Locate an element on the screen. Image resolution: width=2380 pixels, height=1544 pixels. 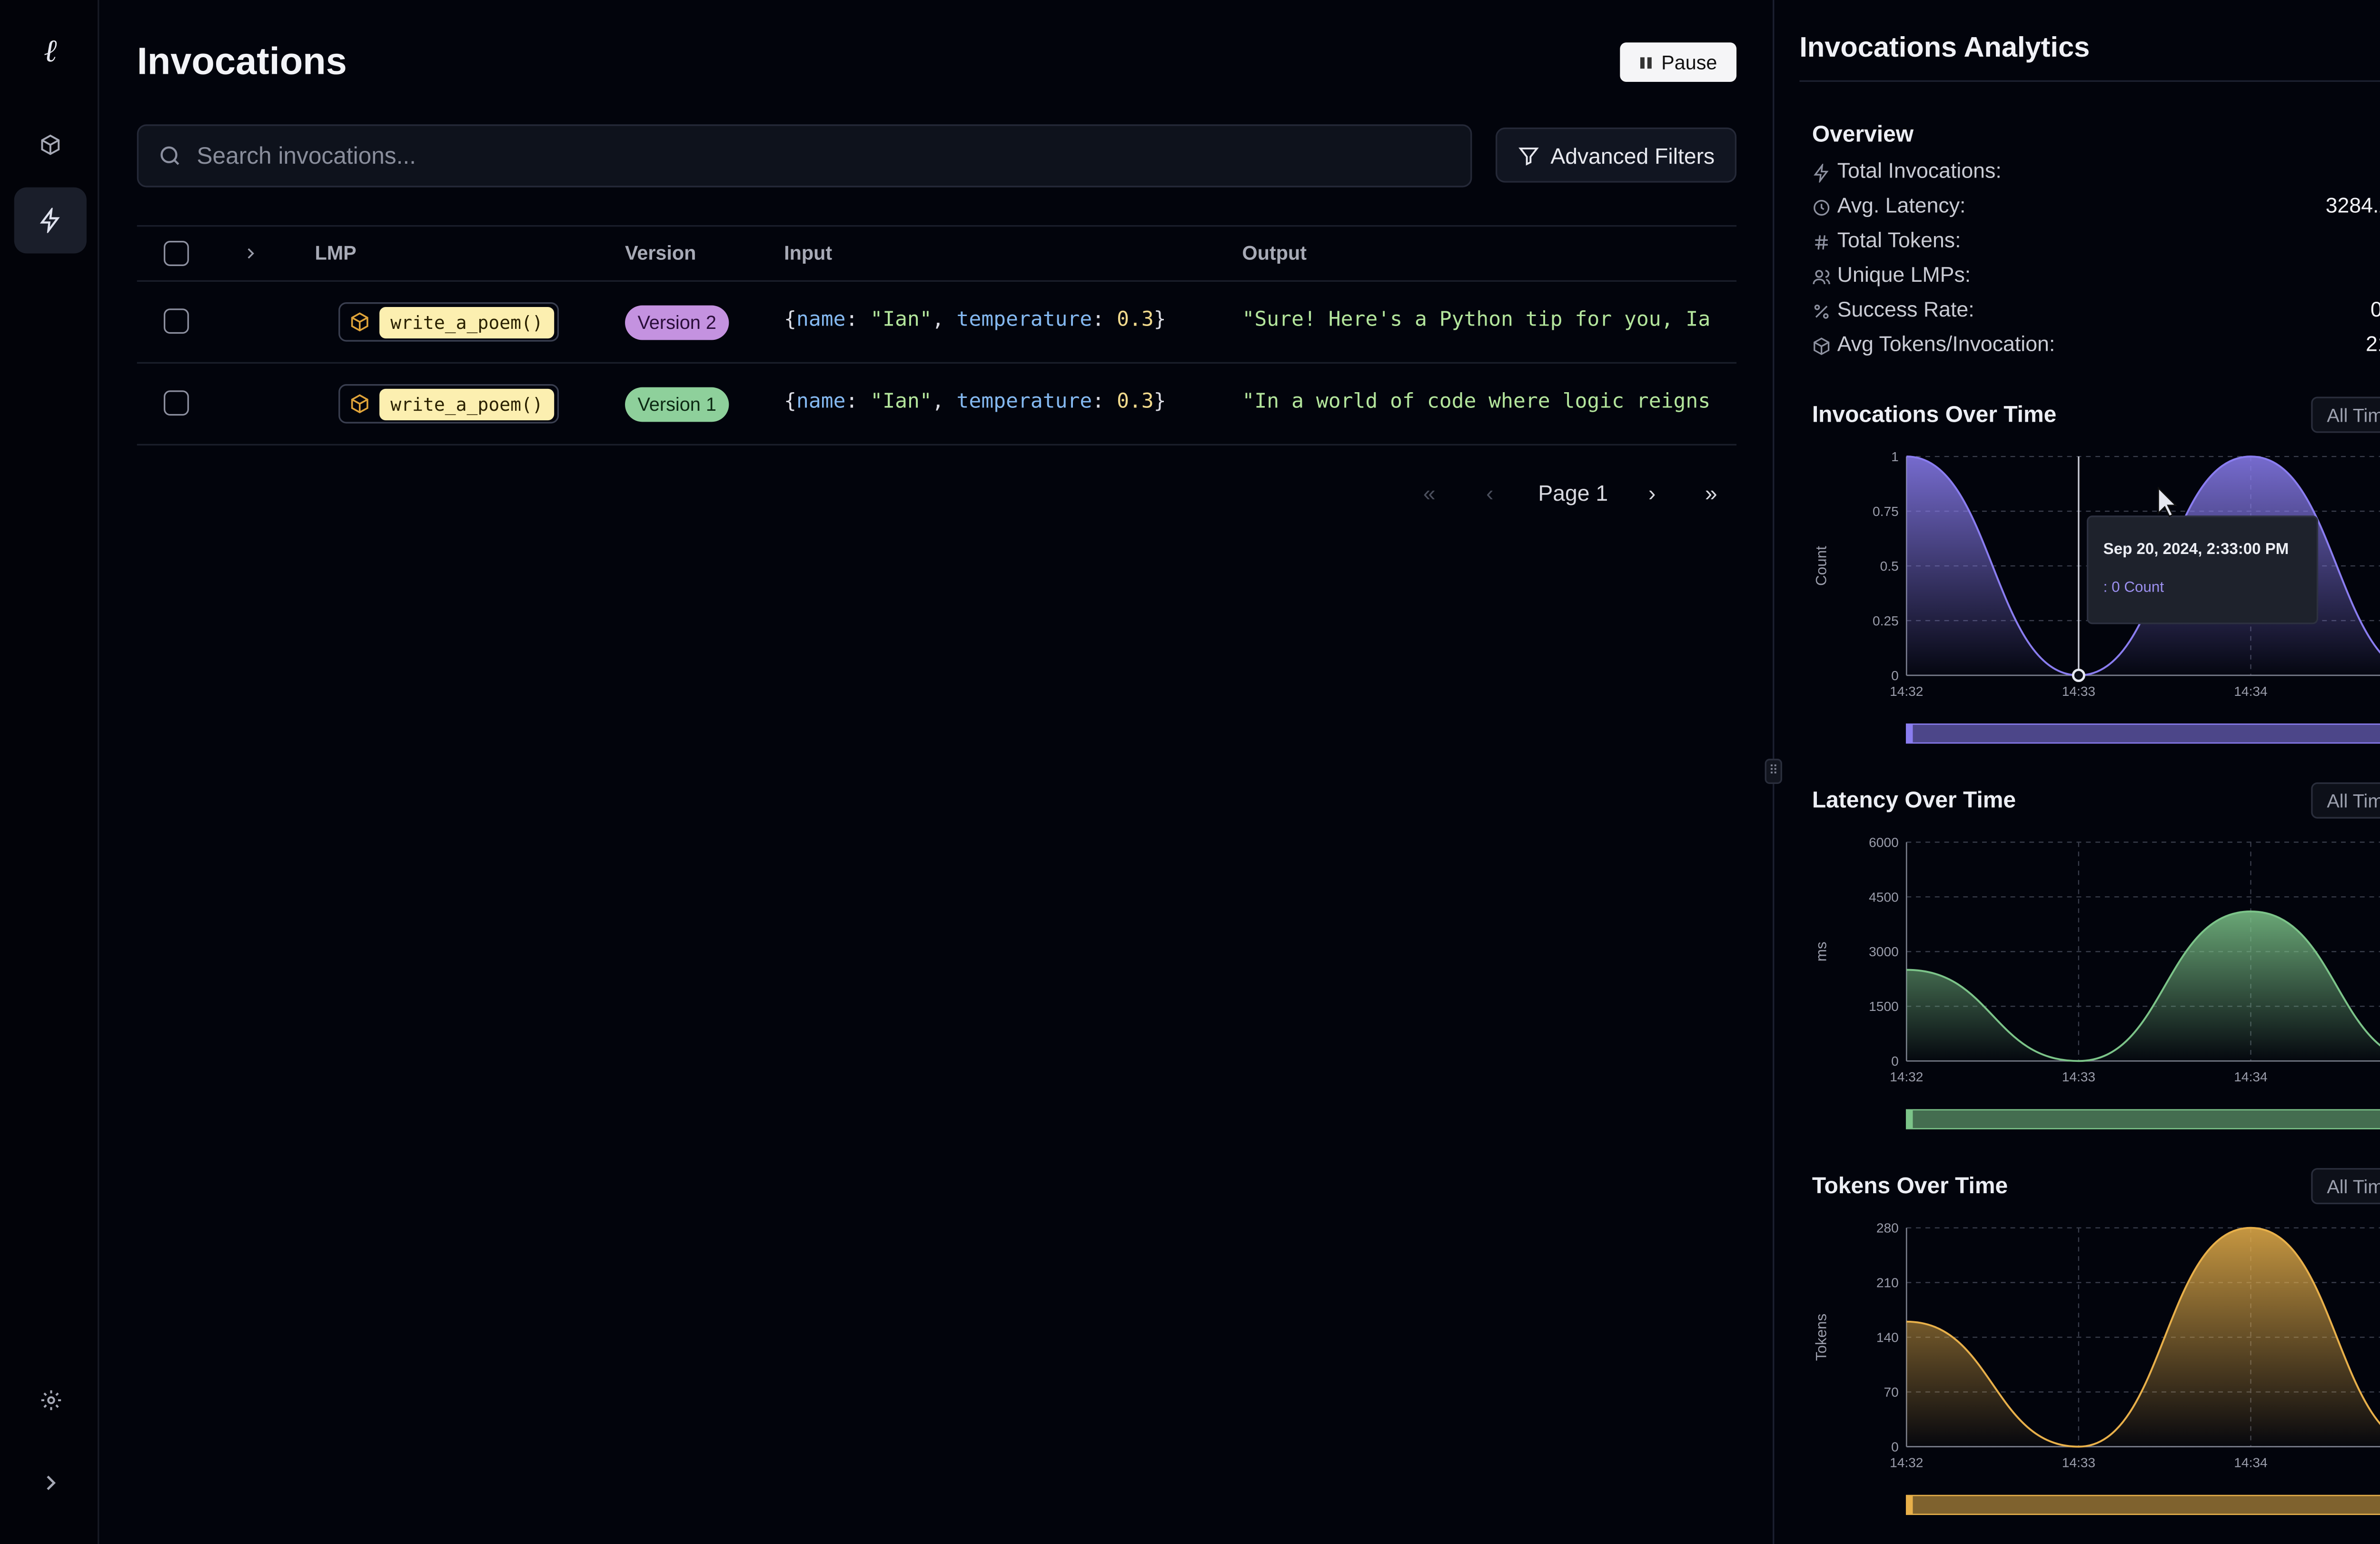
latency-chart: 0150030004500600014:3214:3314:3414:35ms is located at coordinates (2077, 983).